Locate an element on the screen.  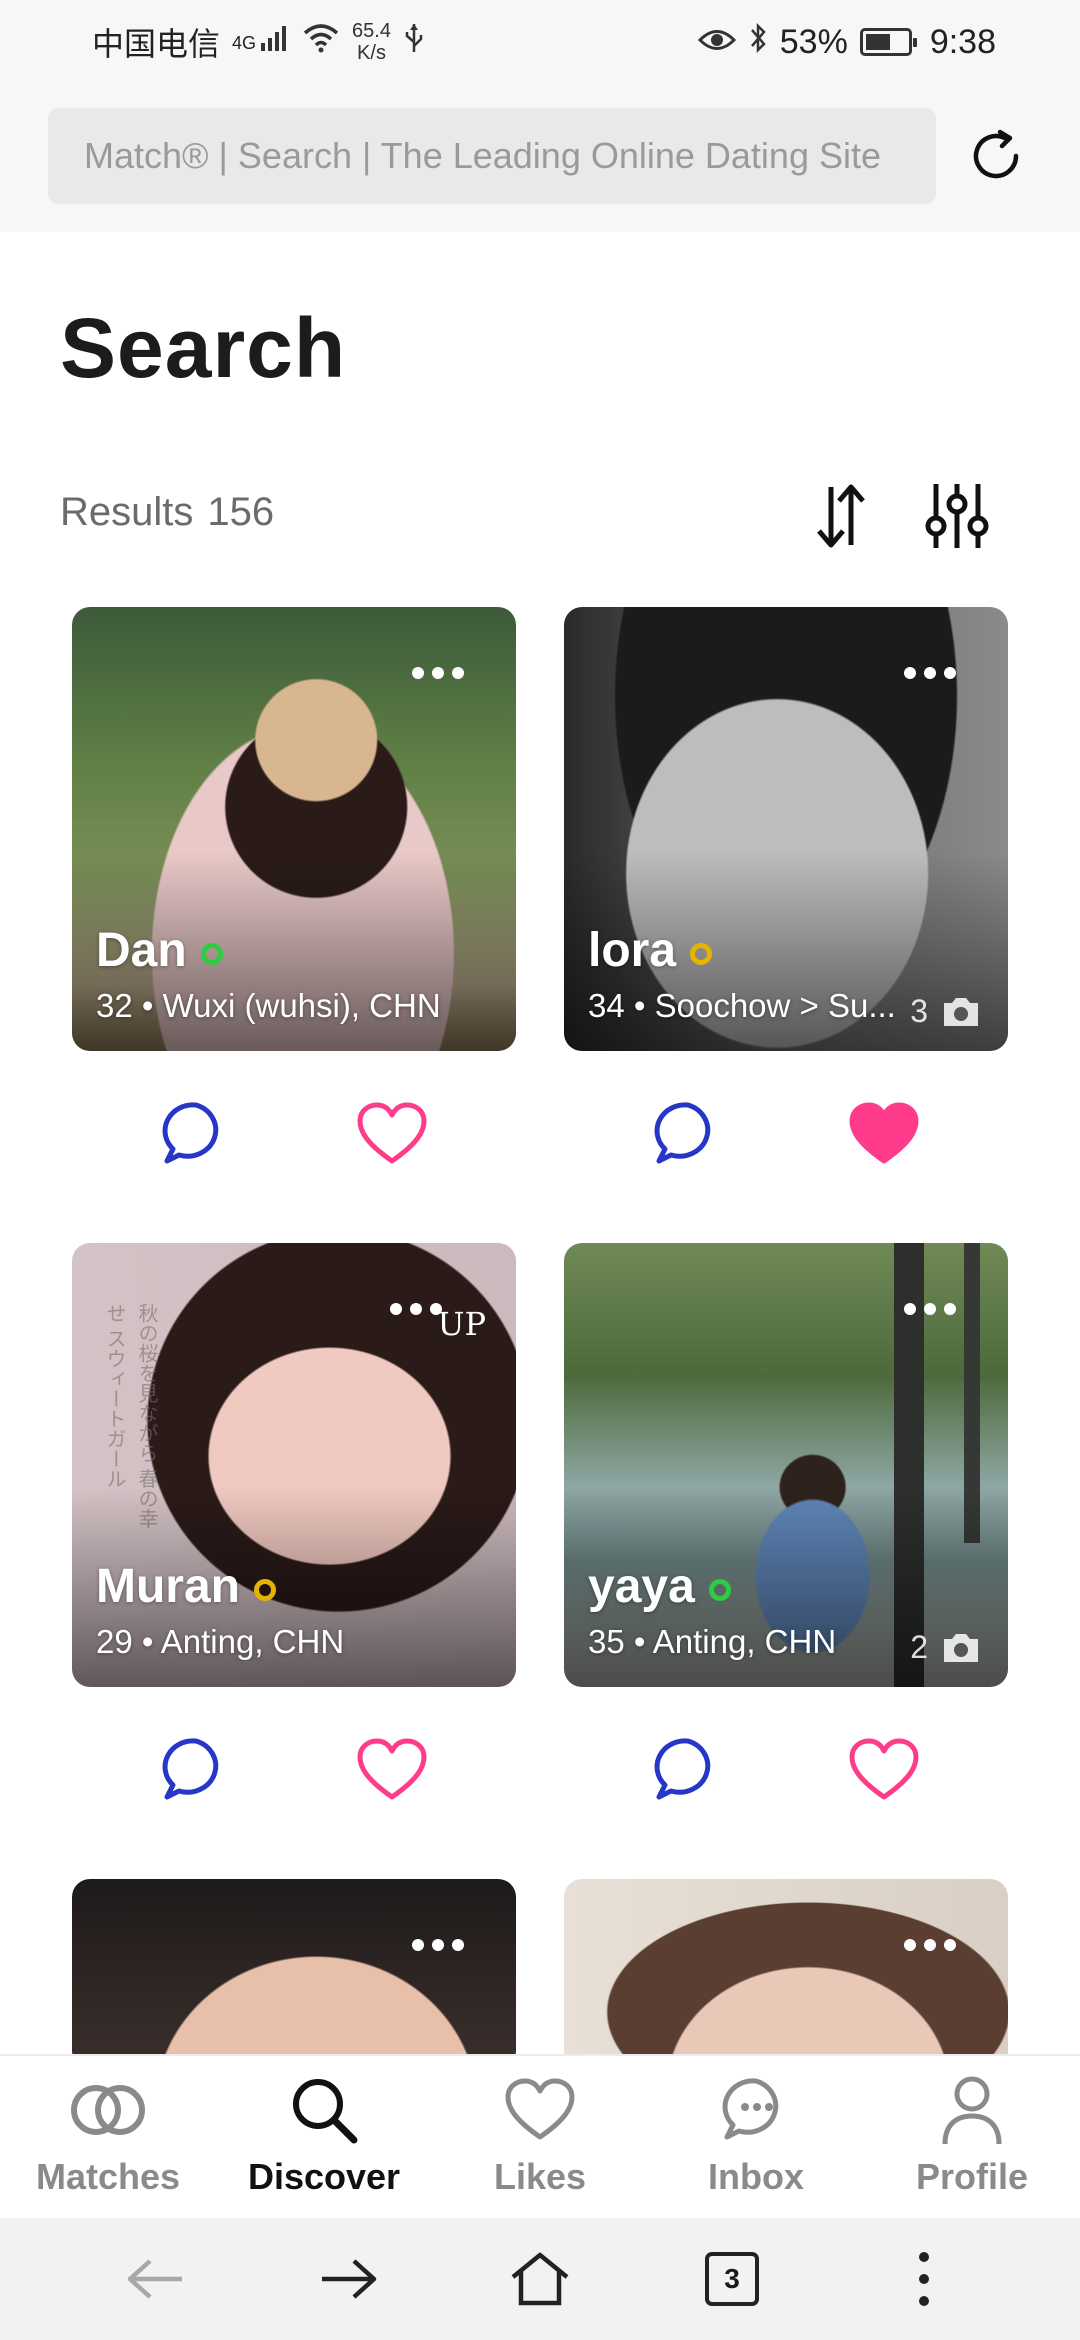
clock: 9:38 is located at coordinates (962, 41).